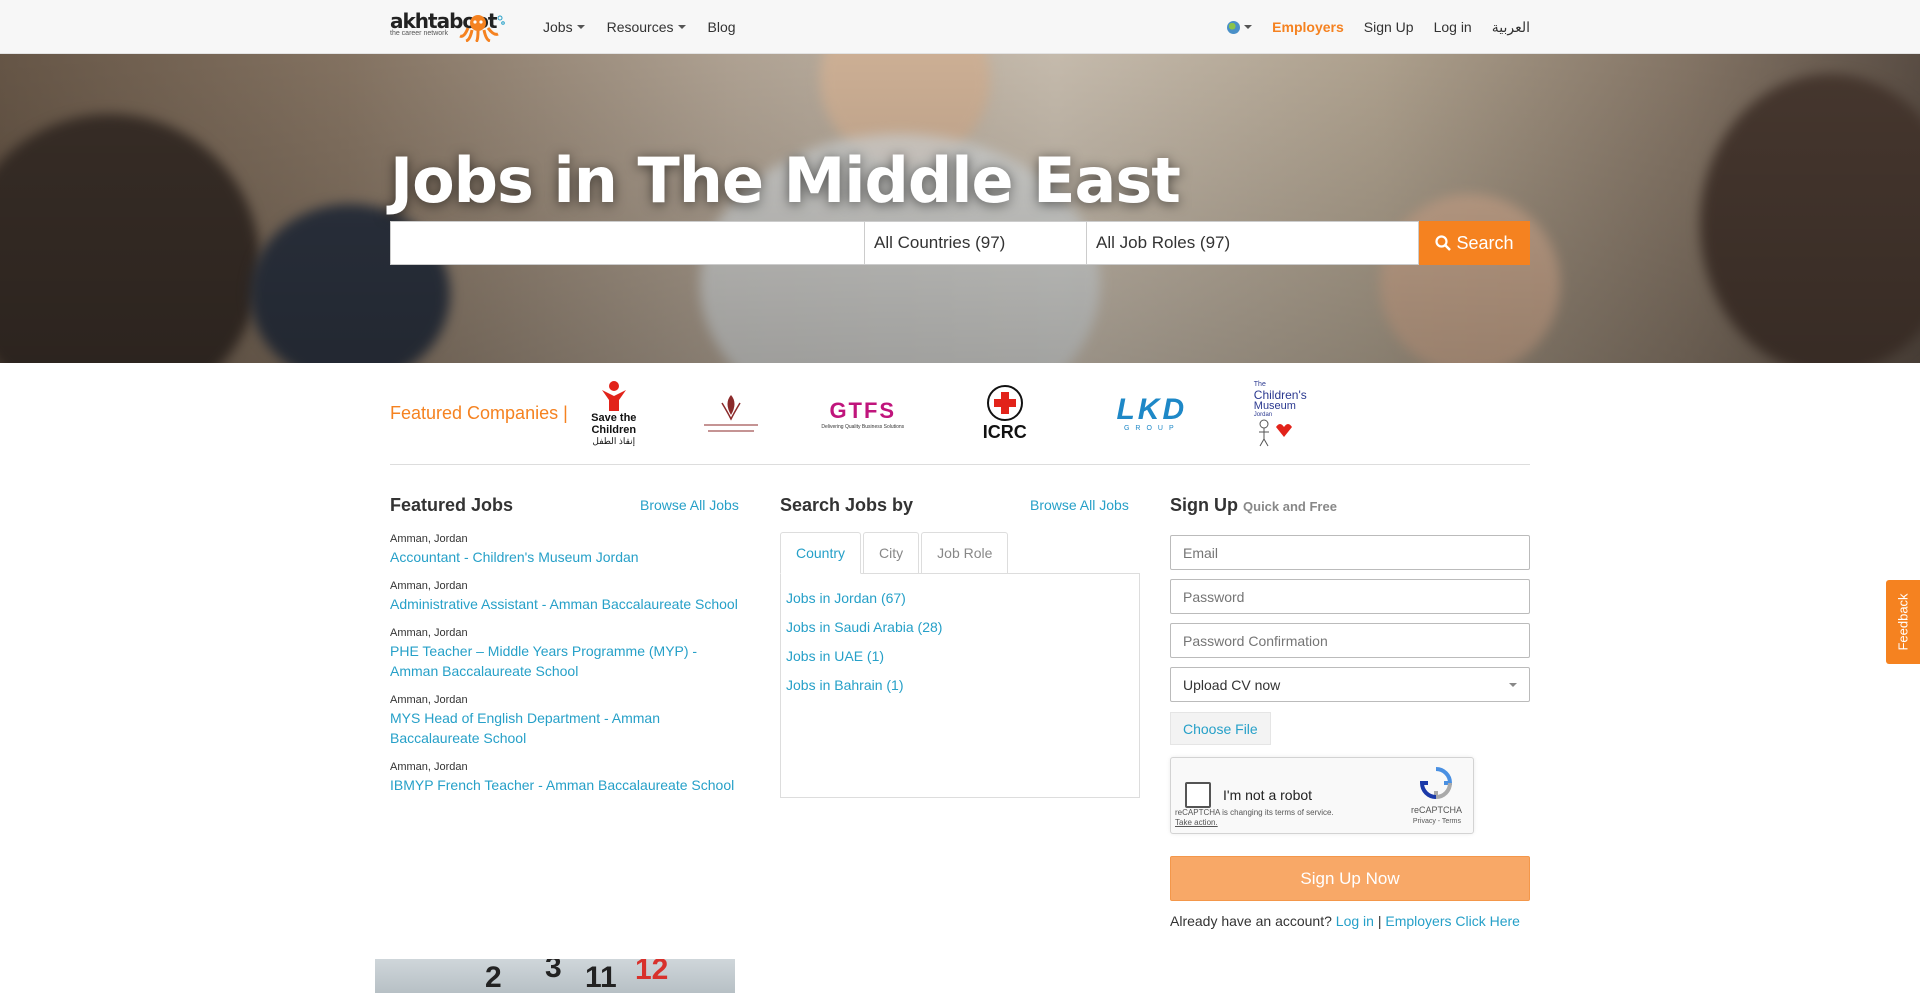 This screenshot has height=993, width=1920. Describe the element at coordinates (960, 598) in the screenshot. I see `jobs-in-country-link: Jobs in Jordan (67)` at that location.